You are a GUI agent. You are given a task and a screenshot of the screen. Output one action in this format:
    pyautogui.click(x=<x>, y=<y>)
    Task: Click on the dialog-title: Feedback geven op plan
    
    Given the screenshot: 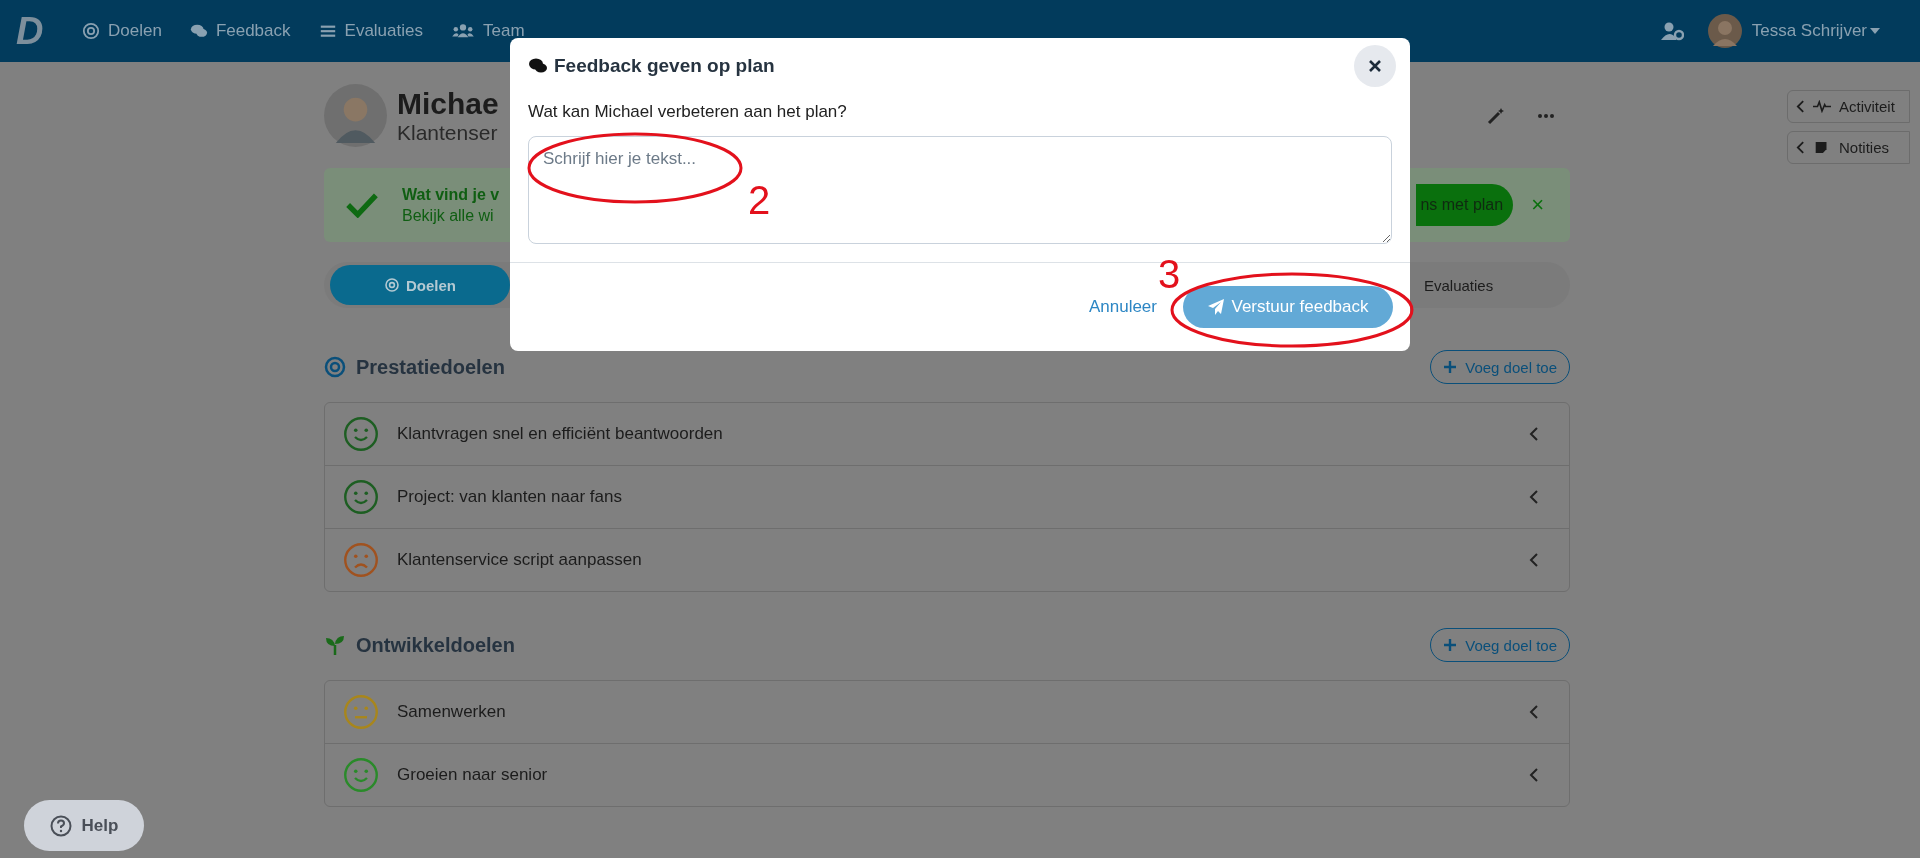 What is the action you would take?
    pyautogui.click(x=664, y=66)
    